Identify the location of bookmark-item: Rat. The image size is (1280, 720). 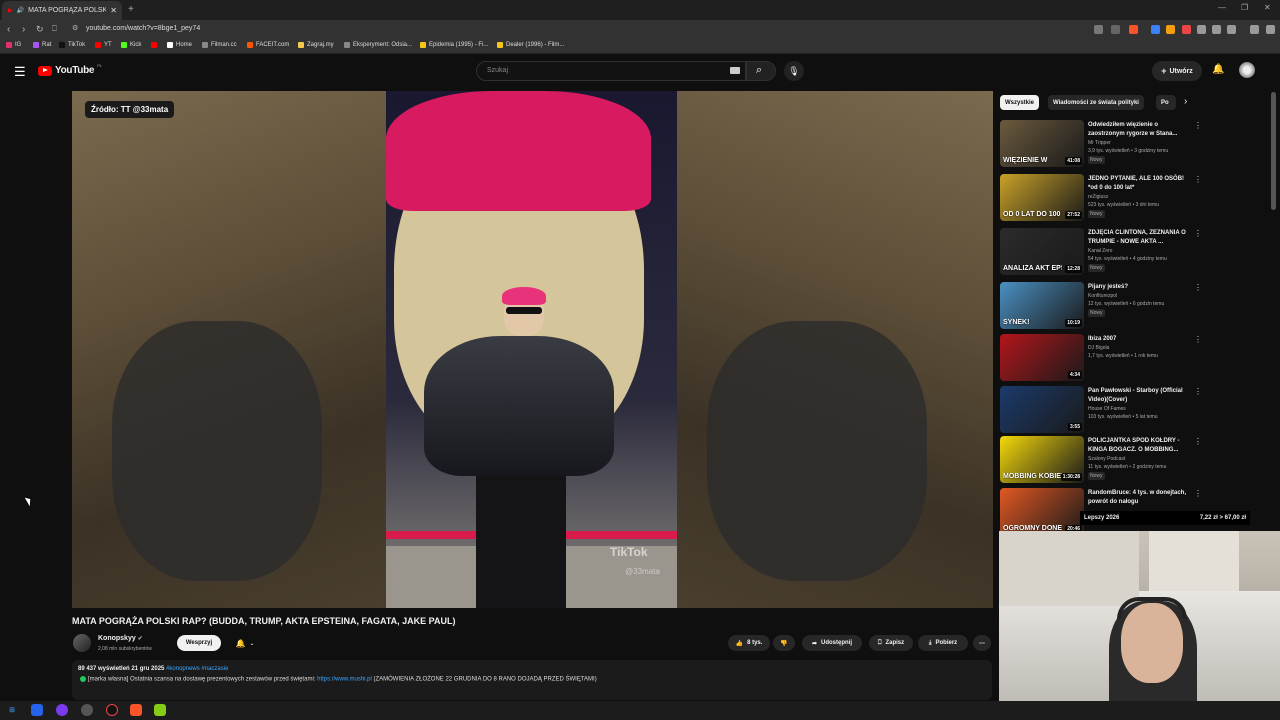
(42, 45).